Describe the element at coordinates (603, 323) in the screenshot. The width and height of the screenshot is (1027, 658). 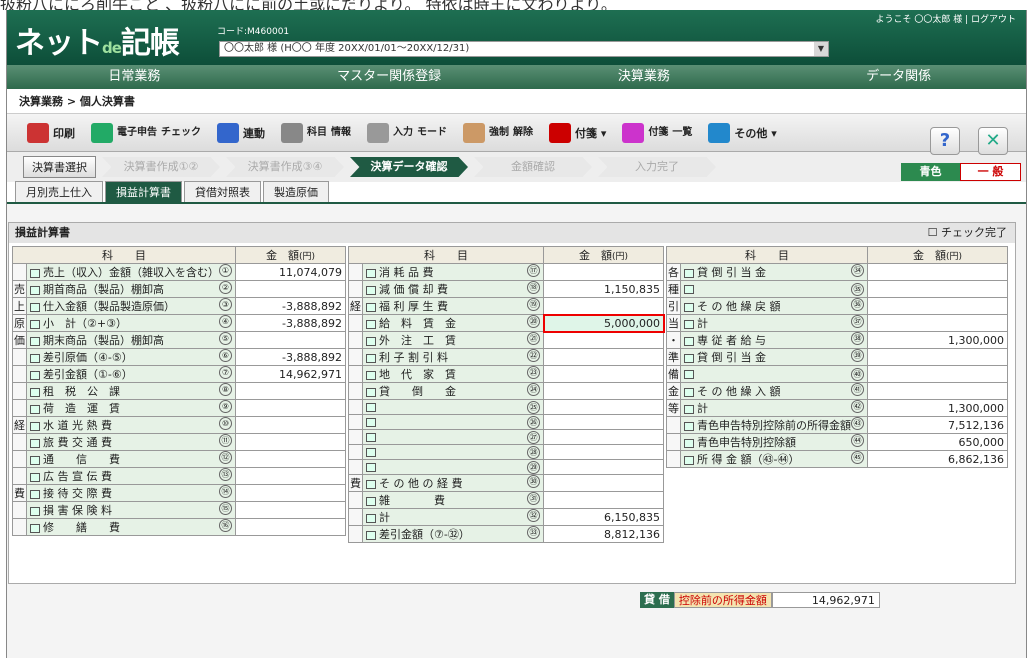
I see `amount-cell: 5,000,000` at that location.